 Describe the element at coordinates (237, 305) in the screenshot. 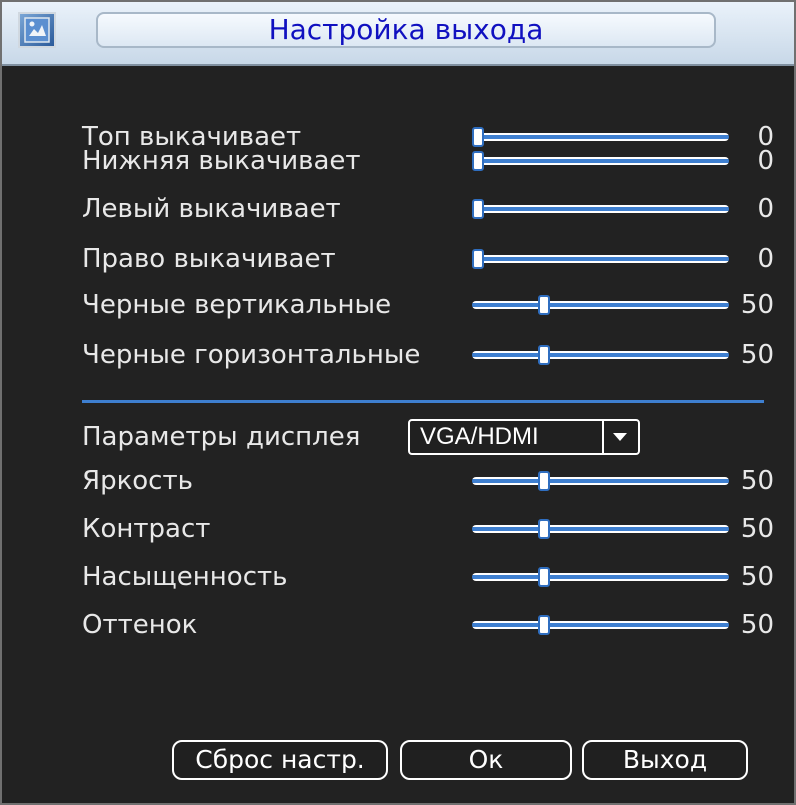

I see `slider-label: Черные вертикальные` at that location.